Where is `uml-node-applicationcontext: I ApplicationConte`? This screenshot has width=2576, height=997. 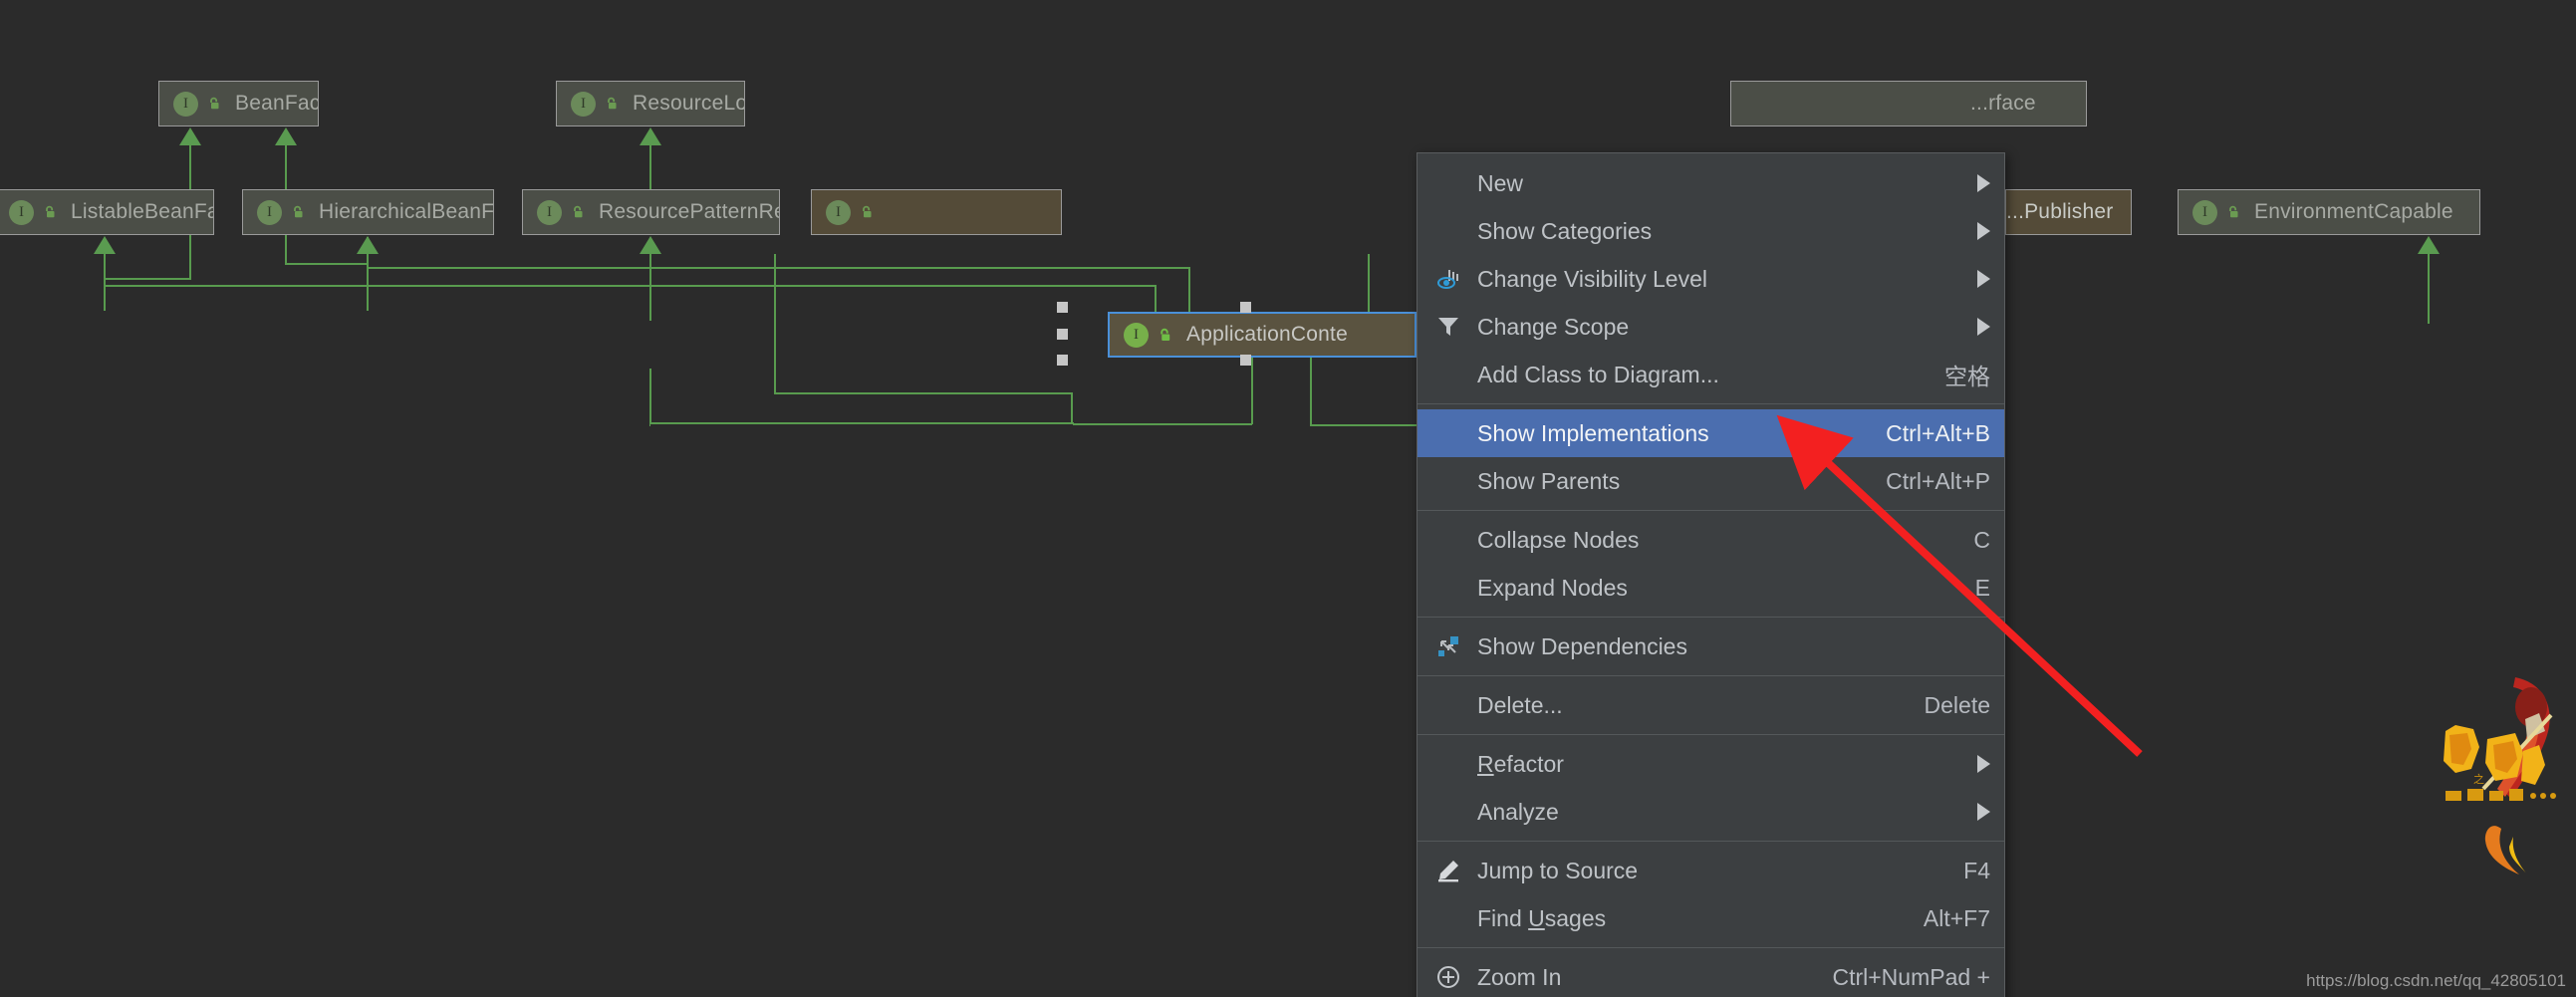
uml-node-applicationcontext: I ApplicationConte is located at coordinates (1262, 335).